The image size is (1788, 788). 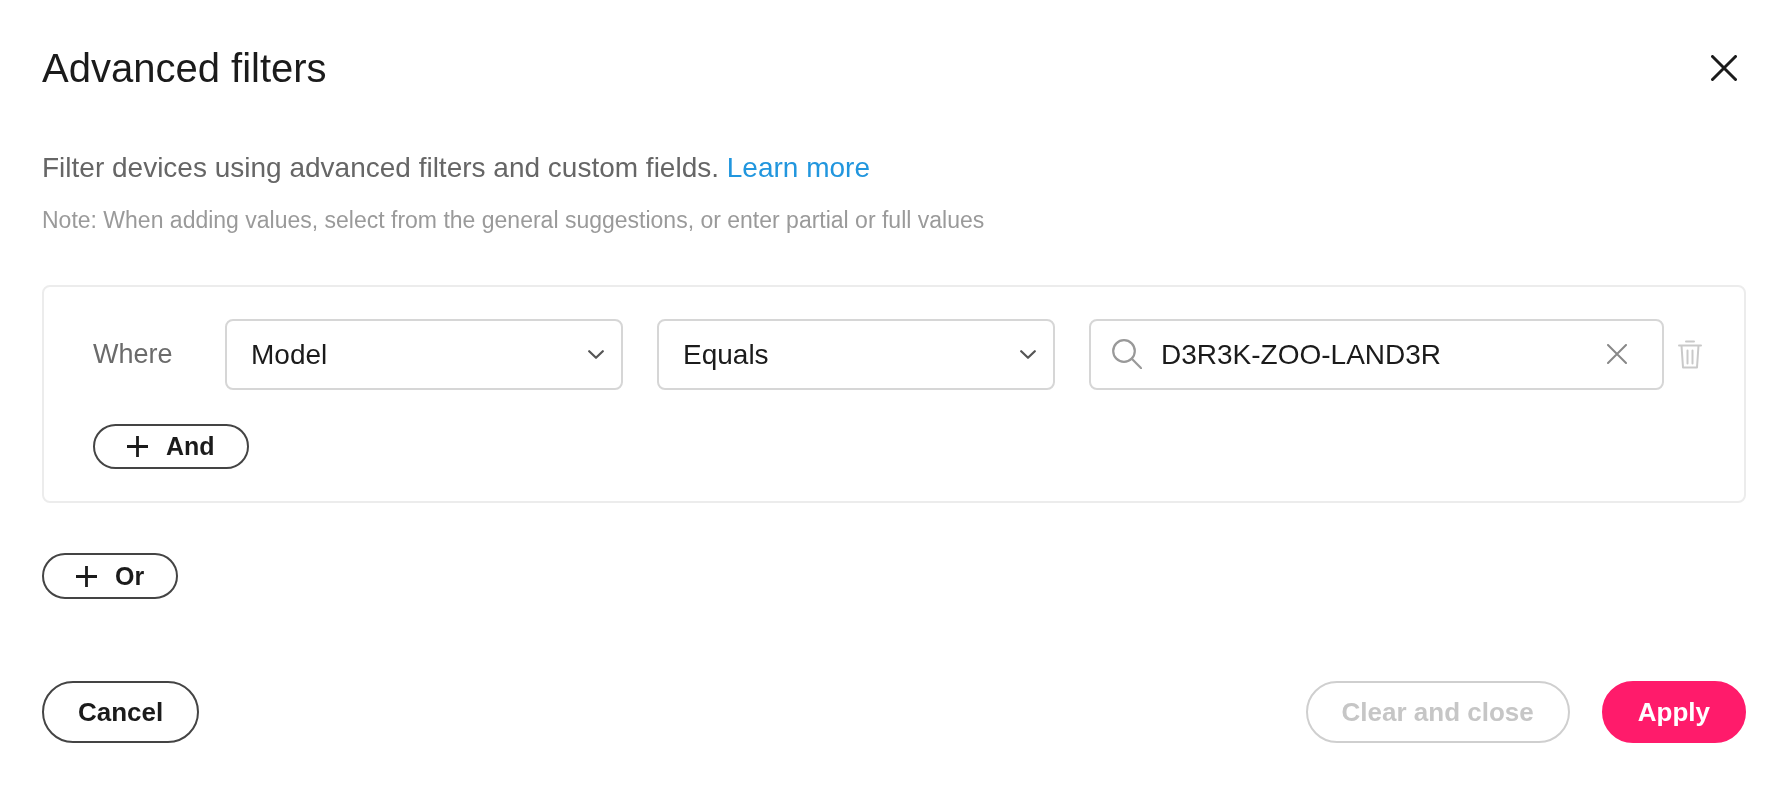 I want to click on search-field: D3R3K-ZOO-LAND3R, so click(x=1376, y=354).